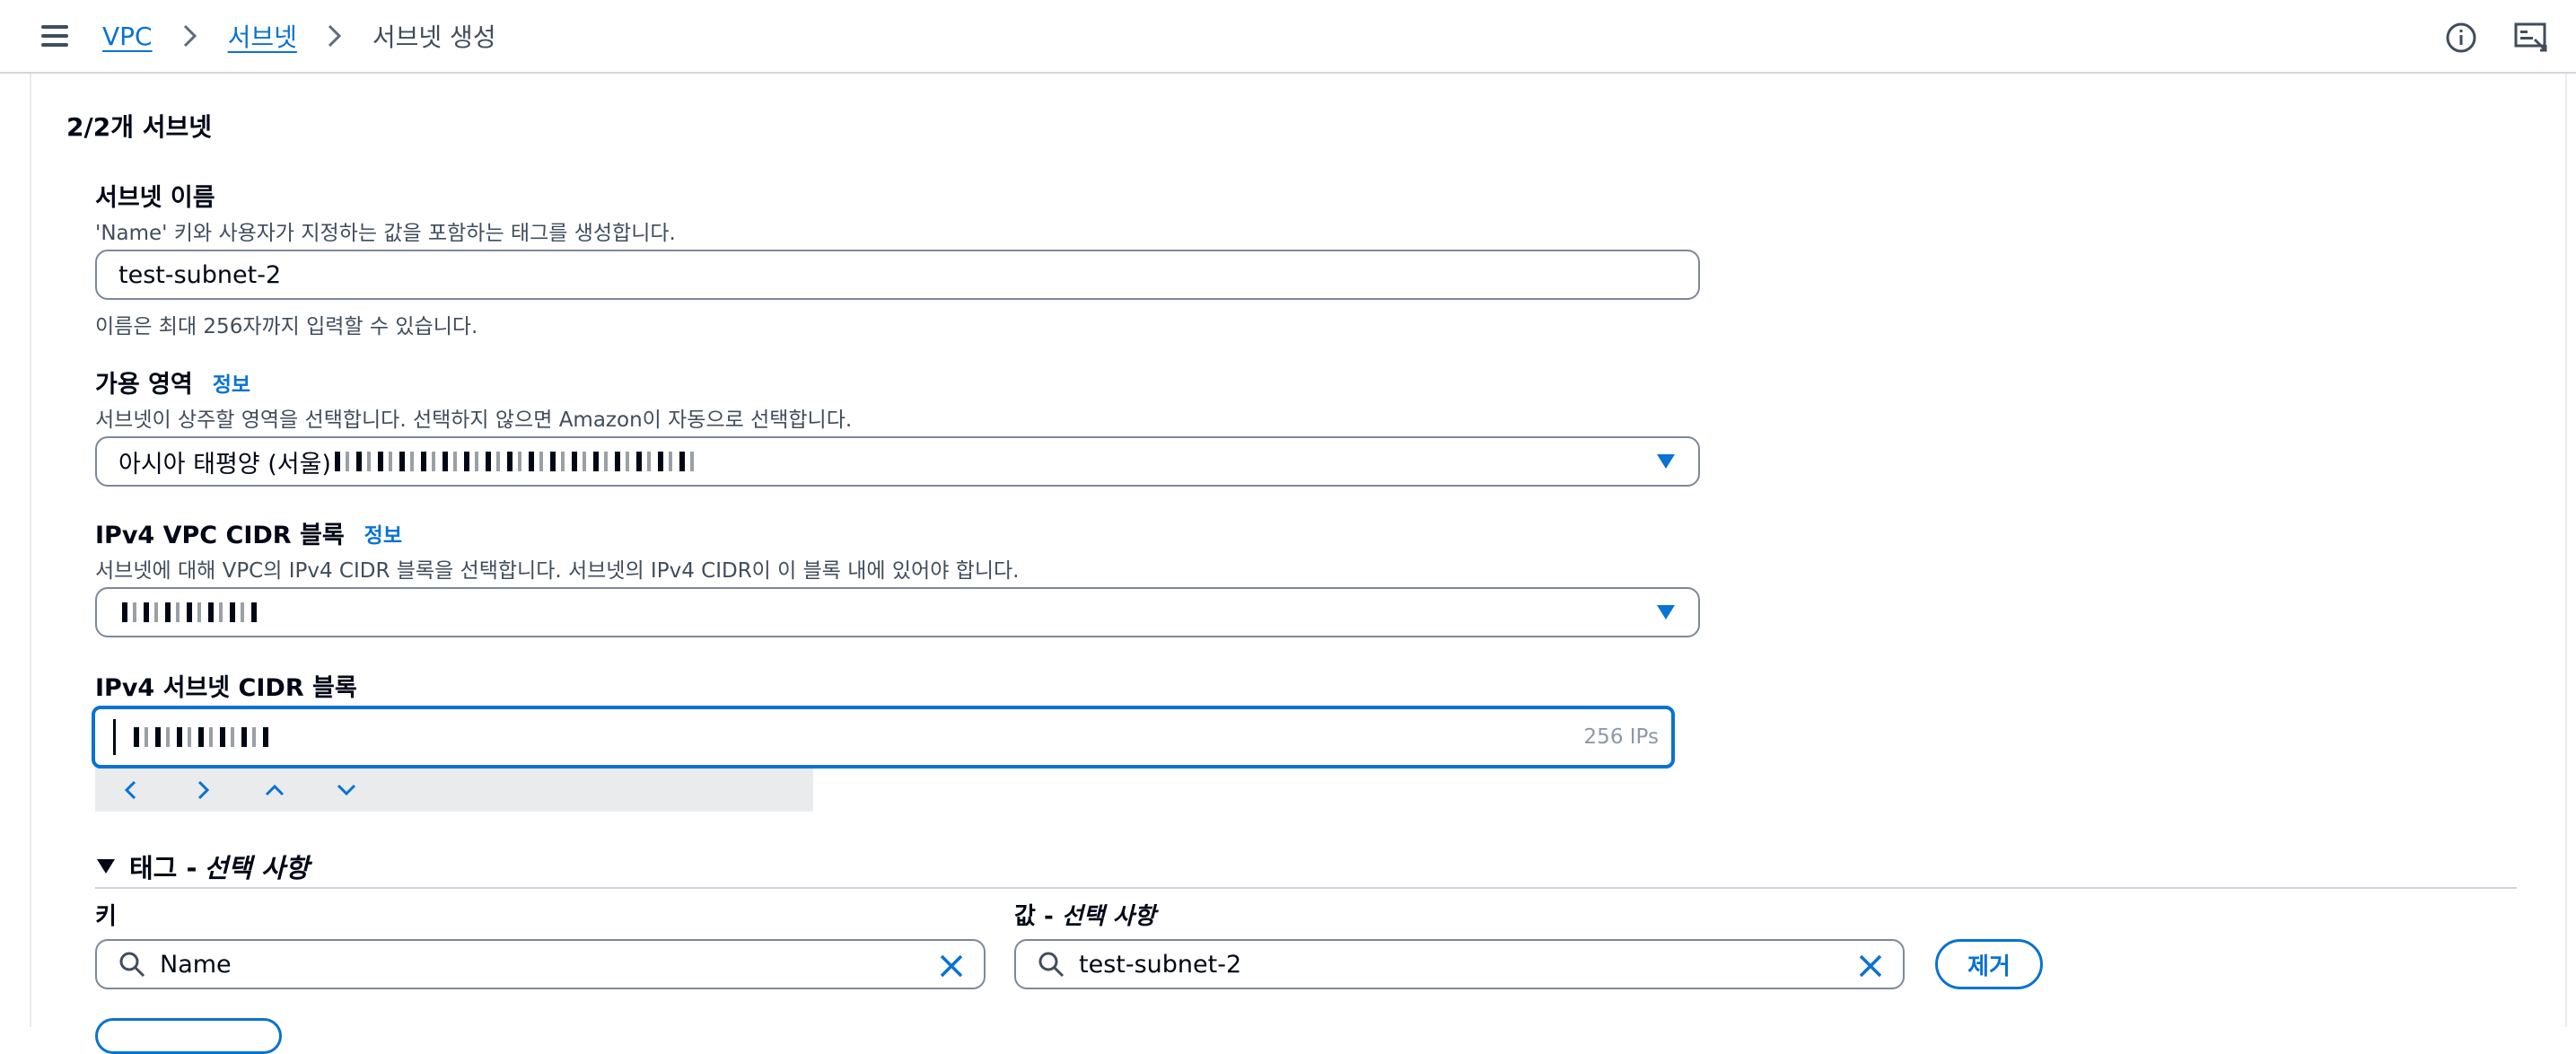 The width and height of the screenshot is (2576, 1054). I want to click on availability-zone-label-row: 가용 영역 정보, so click(172, 382).